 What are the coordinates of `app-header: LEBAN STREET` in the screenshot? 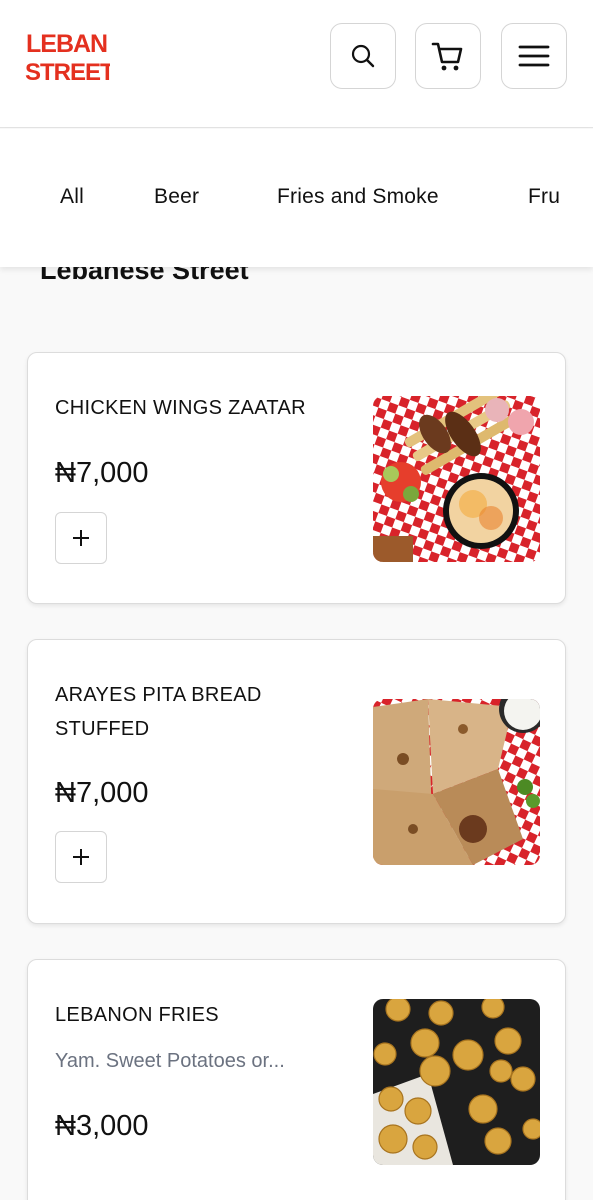 It's located at (296, 64).